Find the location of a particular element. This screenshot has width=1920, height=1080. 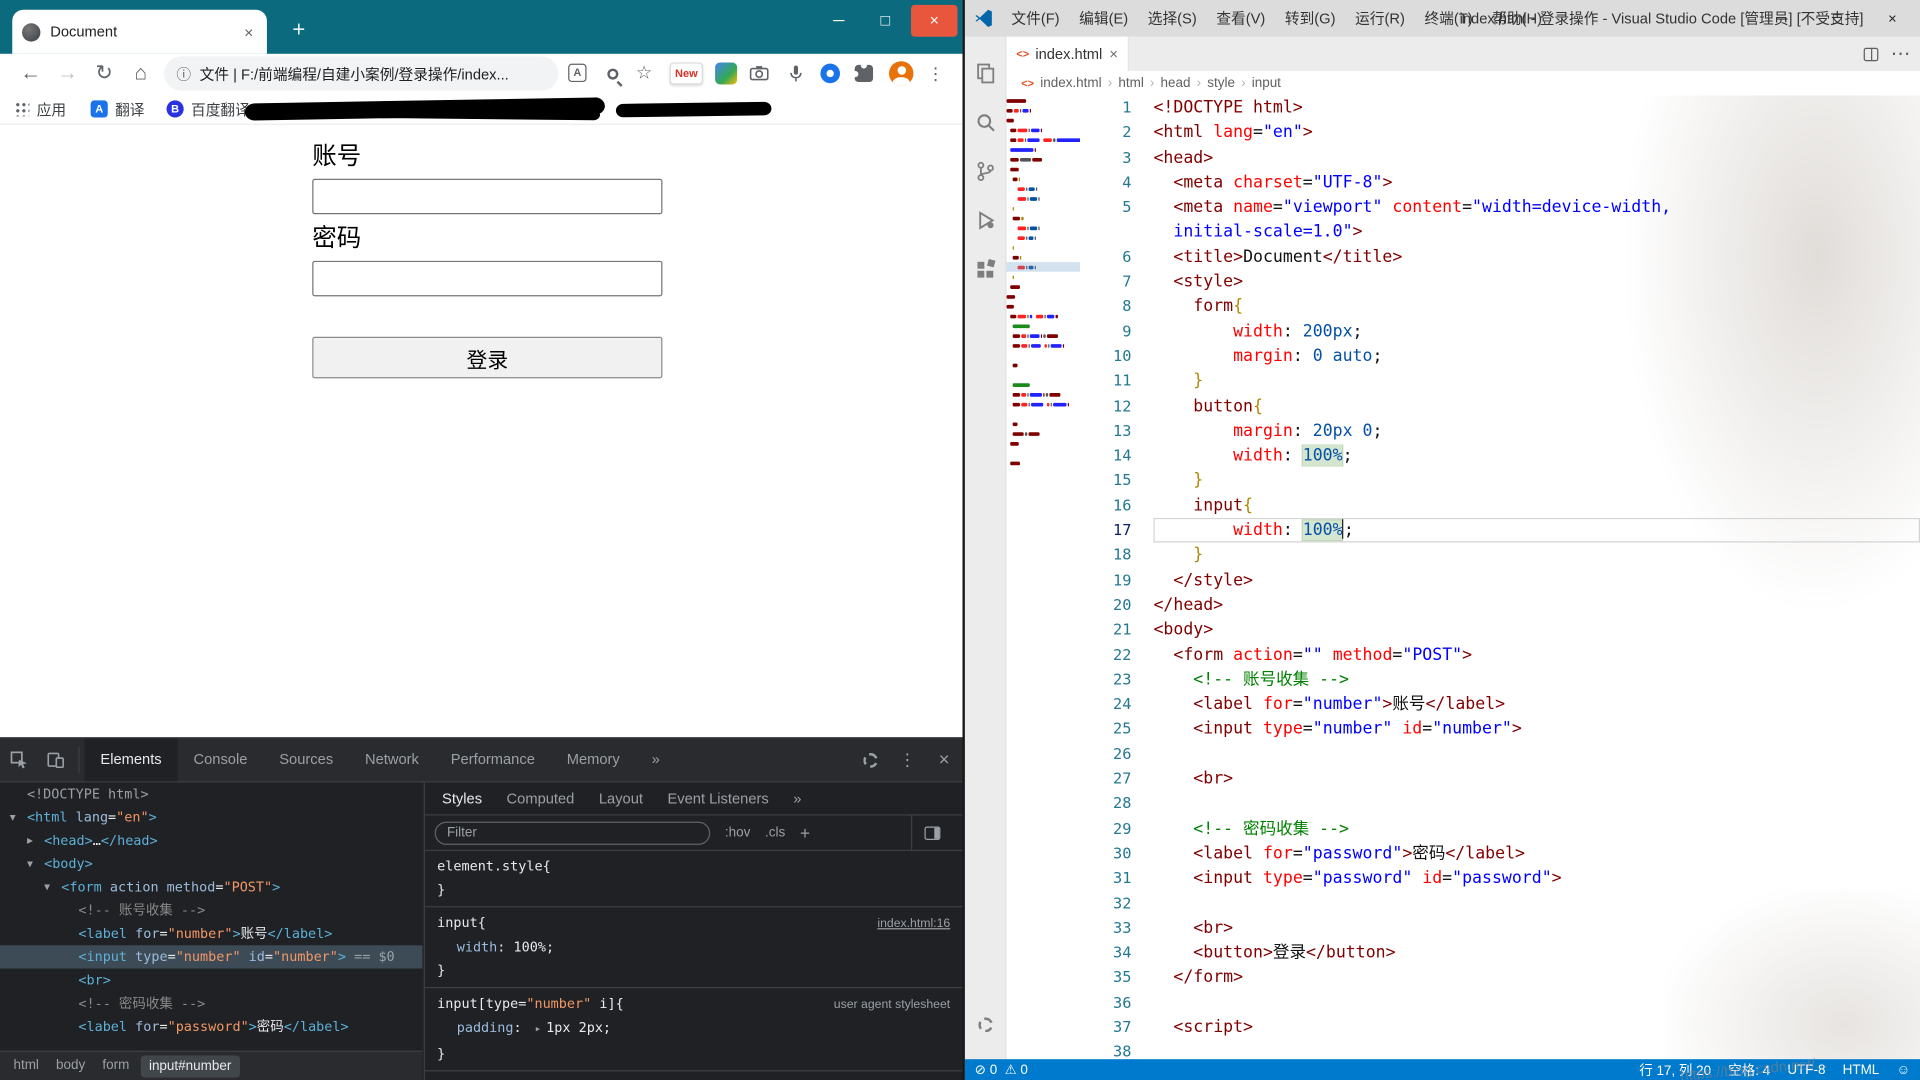

editor-more-actions-icon: ⋯ is located at coordinates (1901, 54).